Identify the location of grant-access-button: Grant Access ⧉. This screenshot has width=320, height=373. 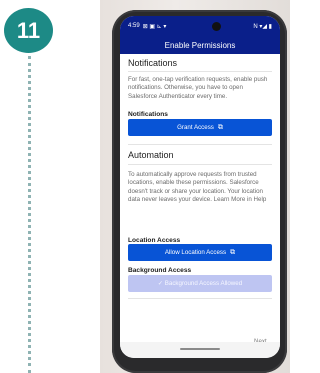
(200, 127).